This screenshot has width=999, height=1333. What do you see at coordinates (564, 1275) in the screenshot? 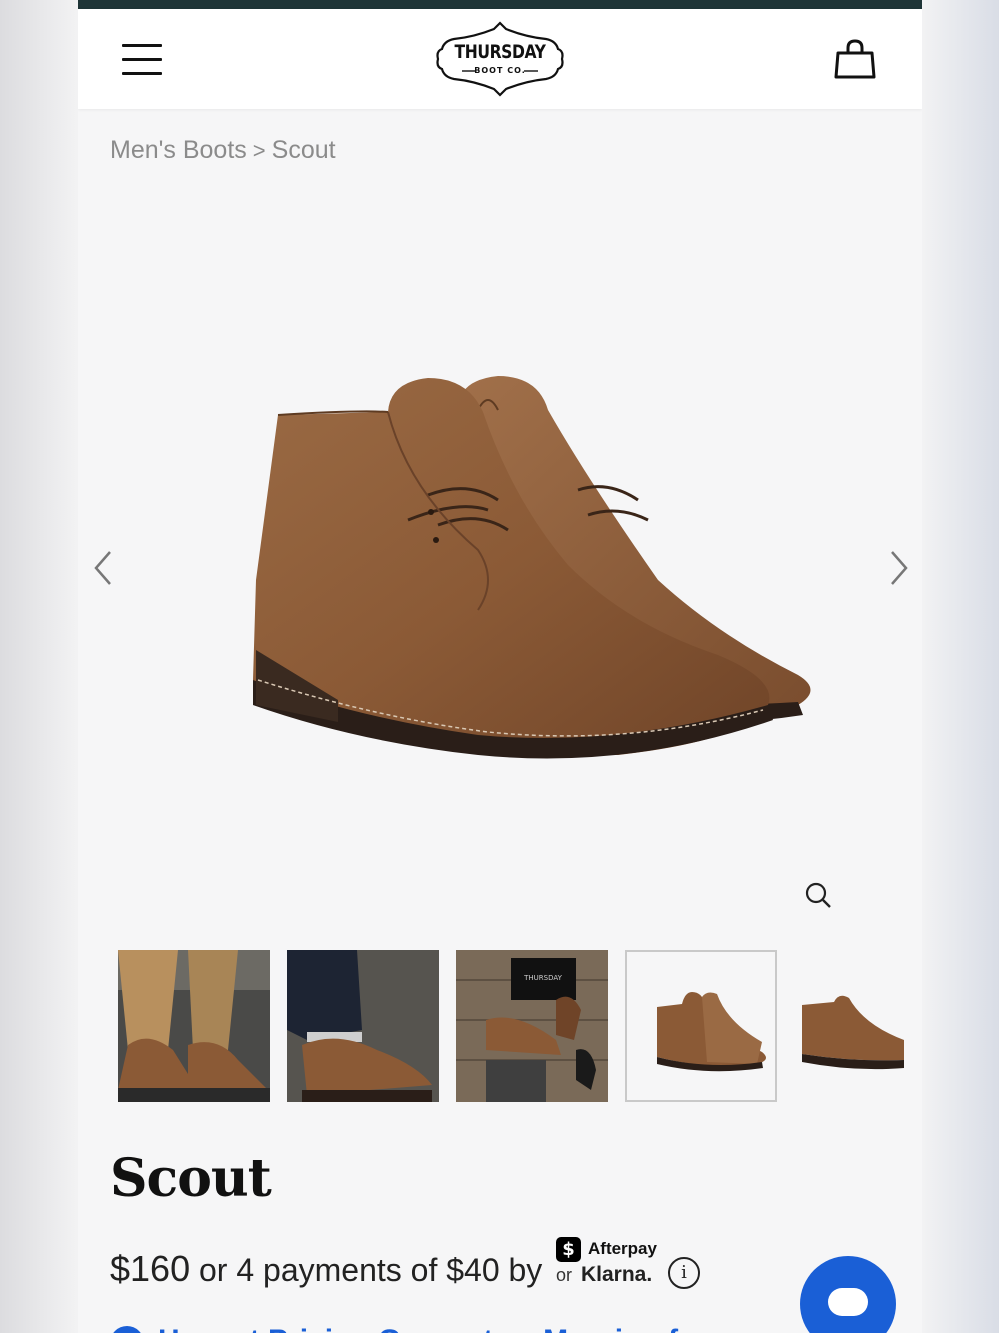
I see `or-label: or` at bounding box center [564, 1275].